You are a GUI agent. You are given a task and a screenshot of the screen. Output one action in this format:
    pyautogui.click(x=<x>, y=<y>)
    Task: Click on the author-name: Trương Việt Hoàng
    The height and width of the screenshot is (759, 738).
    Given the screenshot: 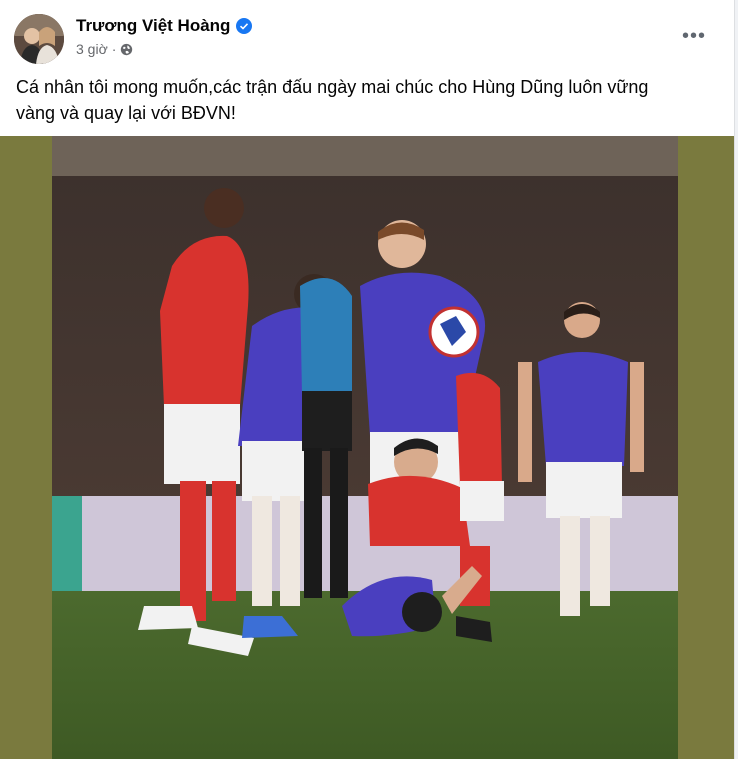 What is the action you would take?
    pyautogui.click(x=153, y=26)
    